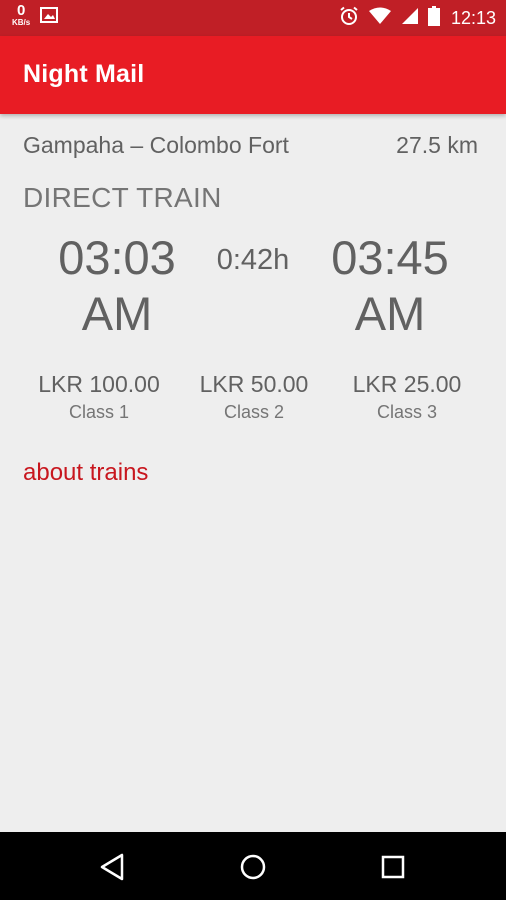 The image size is (506, 900). Describe the element at coordinates (473, 17) in the screenshot. I see `status-time: 12:13` at that location.